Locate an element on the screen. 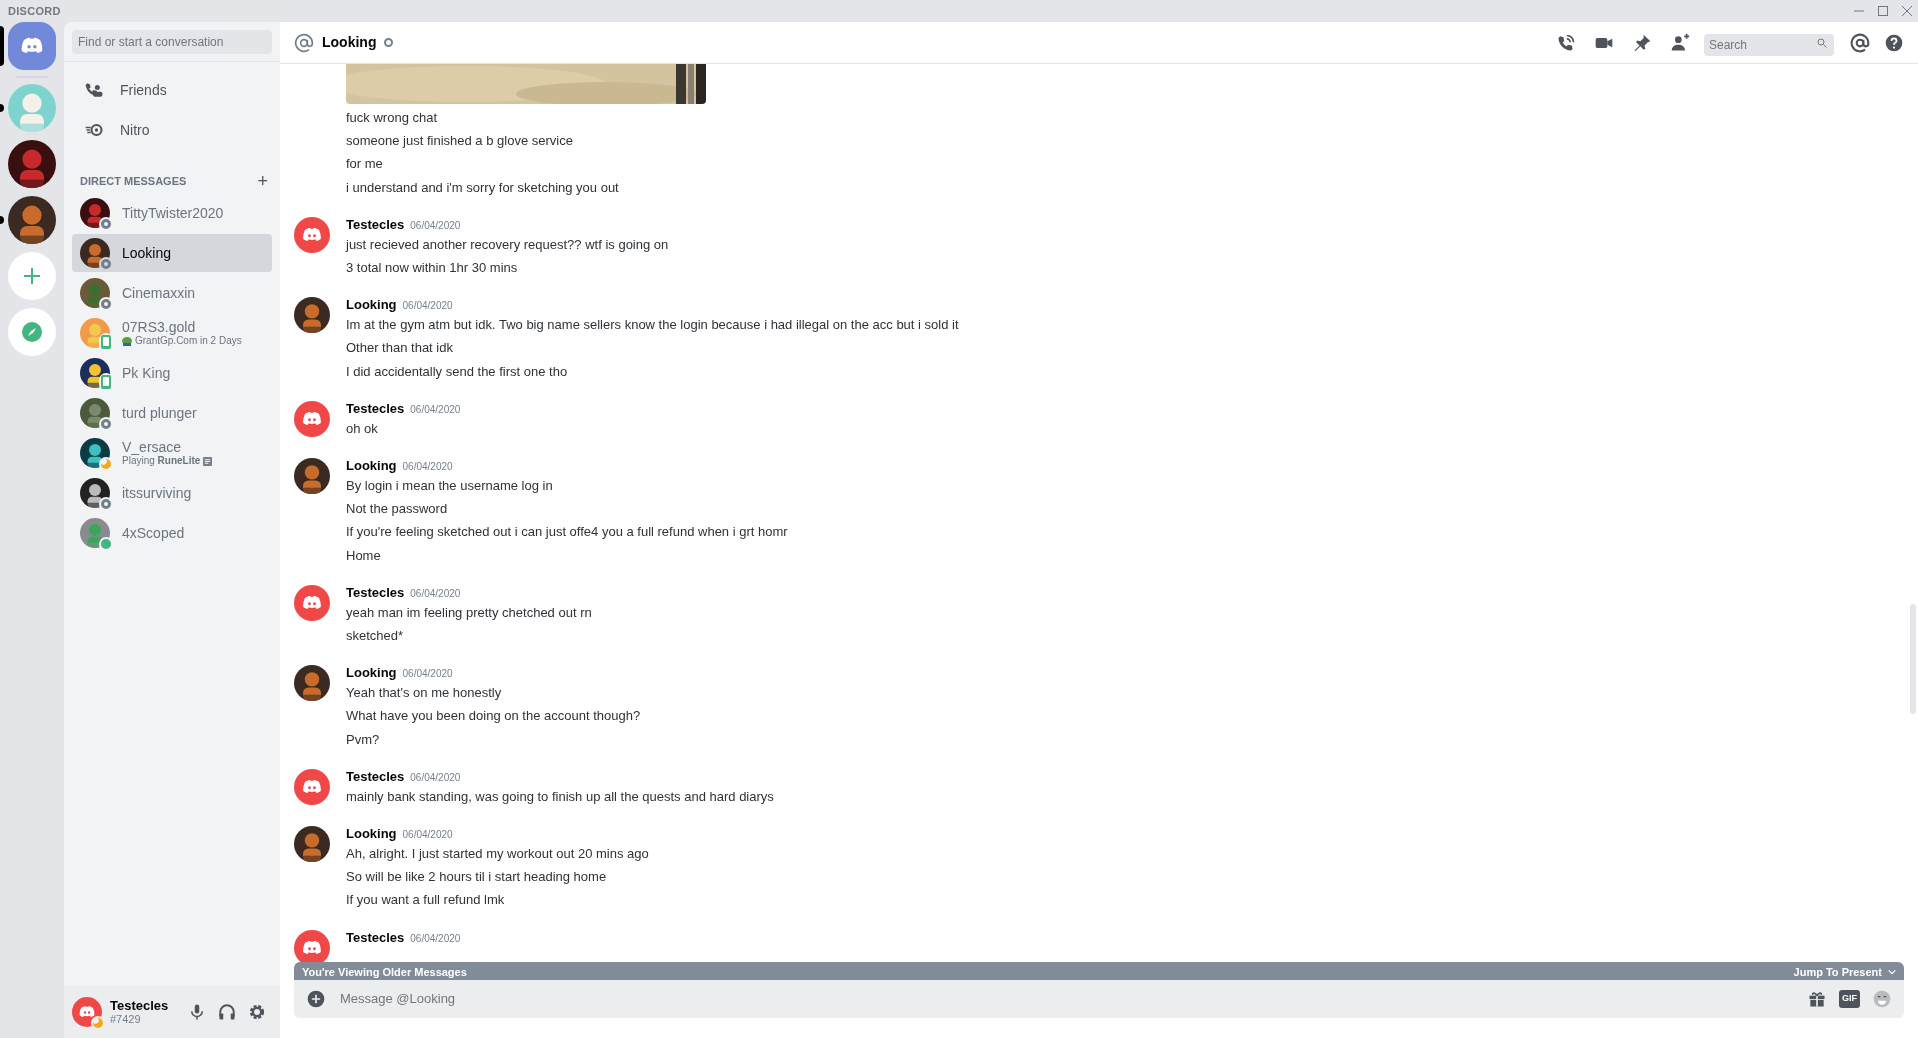 The width and height of the screenshot is (1918, 1038). message-field: Message @Looking is located at coordinates (1066, 999).